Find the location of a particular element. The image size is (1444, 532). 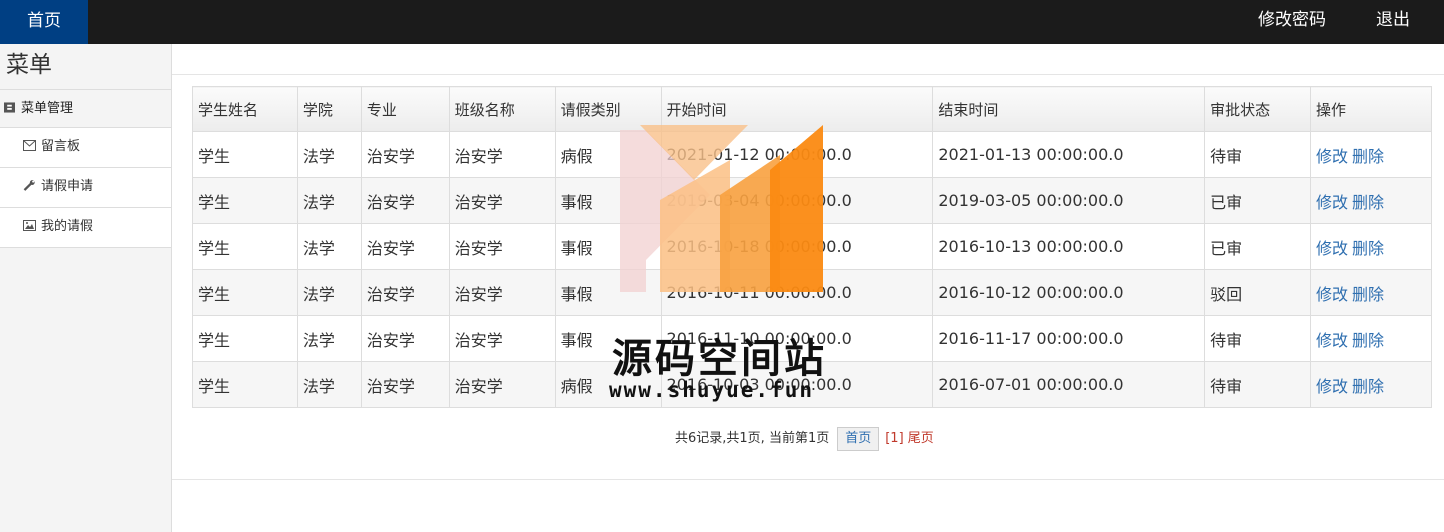

header-approval-status: 审批状态 is located at coordinates (1258, 109).